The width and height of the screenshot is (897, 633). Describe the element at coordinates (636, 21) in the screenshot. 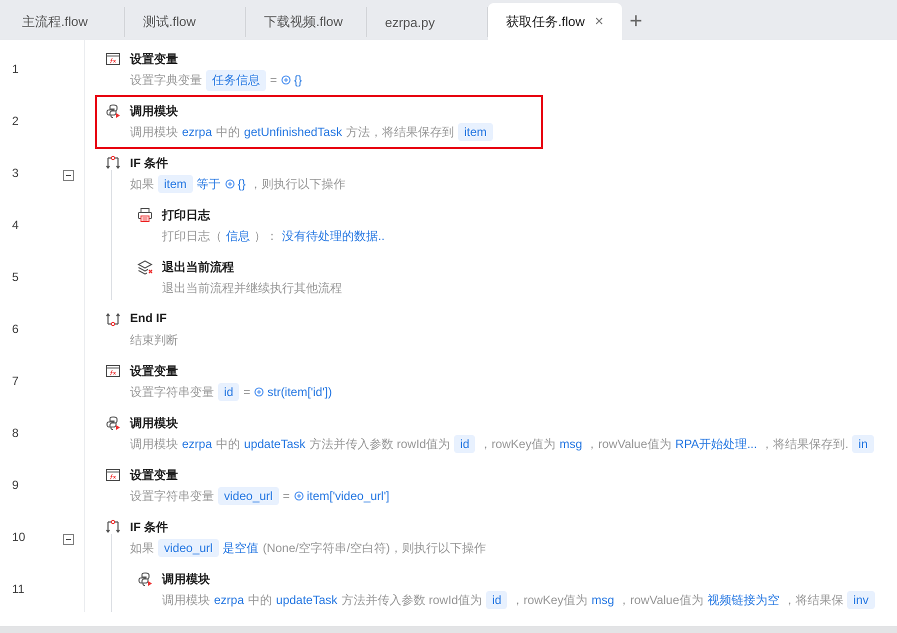

I see `add-tab-button: +` at that location.